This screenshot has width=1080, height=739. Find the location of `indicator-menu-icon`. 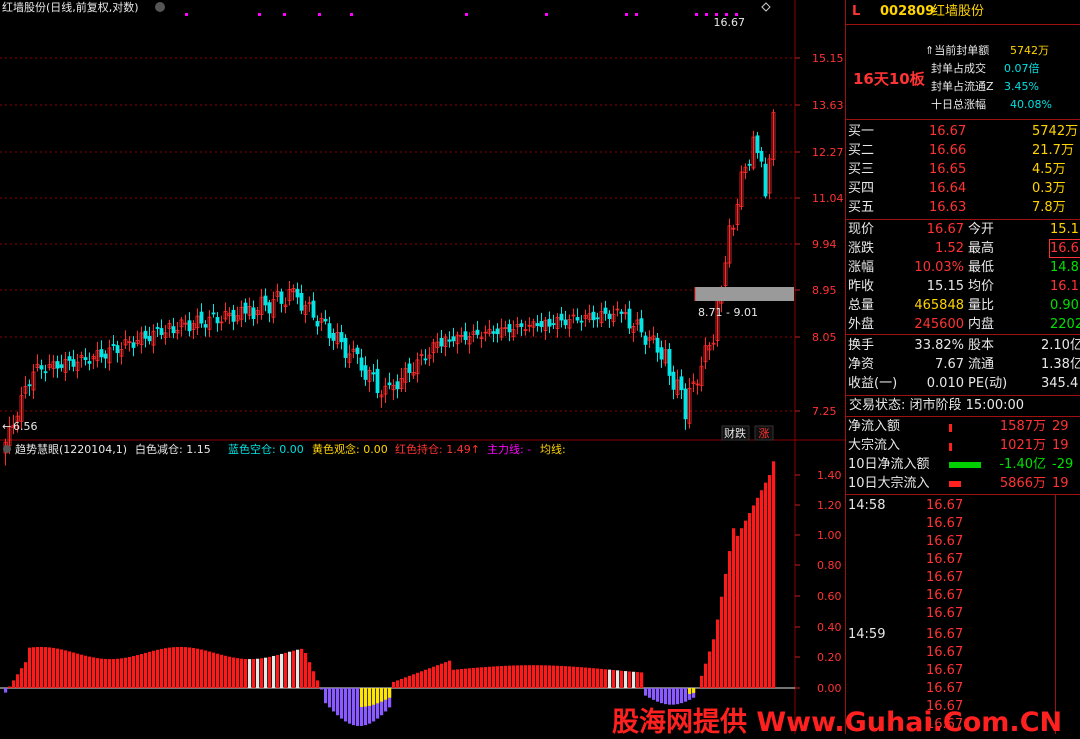

indicator-menu-icon is located at coordinates (7, 449).